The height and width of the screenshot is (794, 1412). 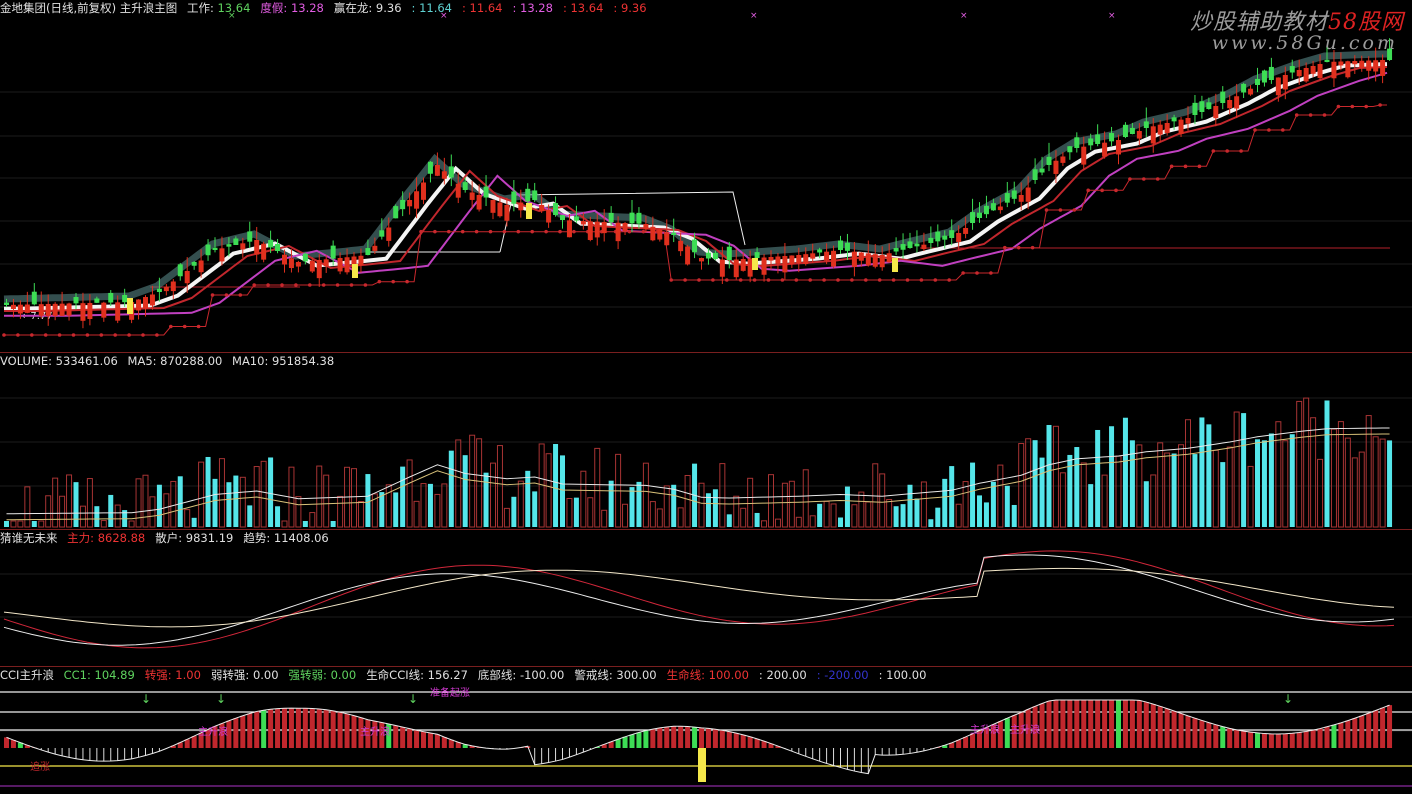 I want to click on signal-bar-yellow, so click(x=755, y=264).